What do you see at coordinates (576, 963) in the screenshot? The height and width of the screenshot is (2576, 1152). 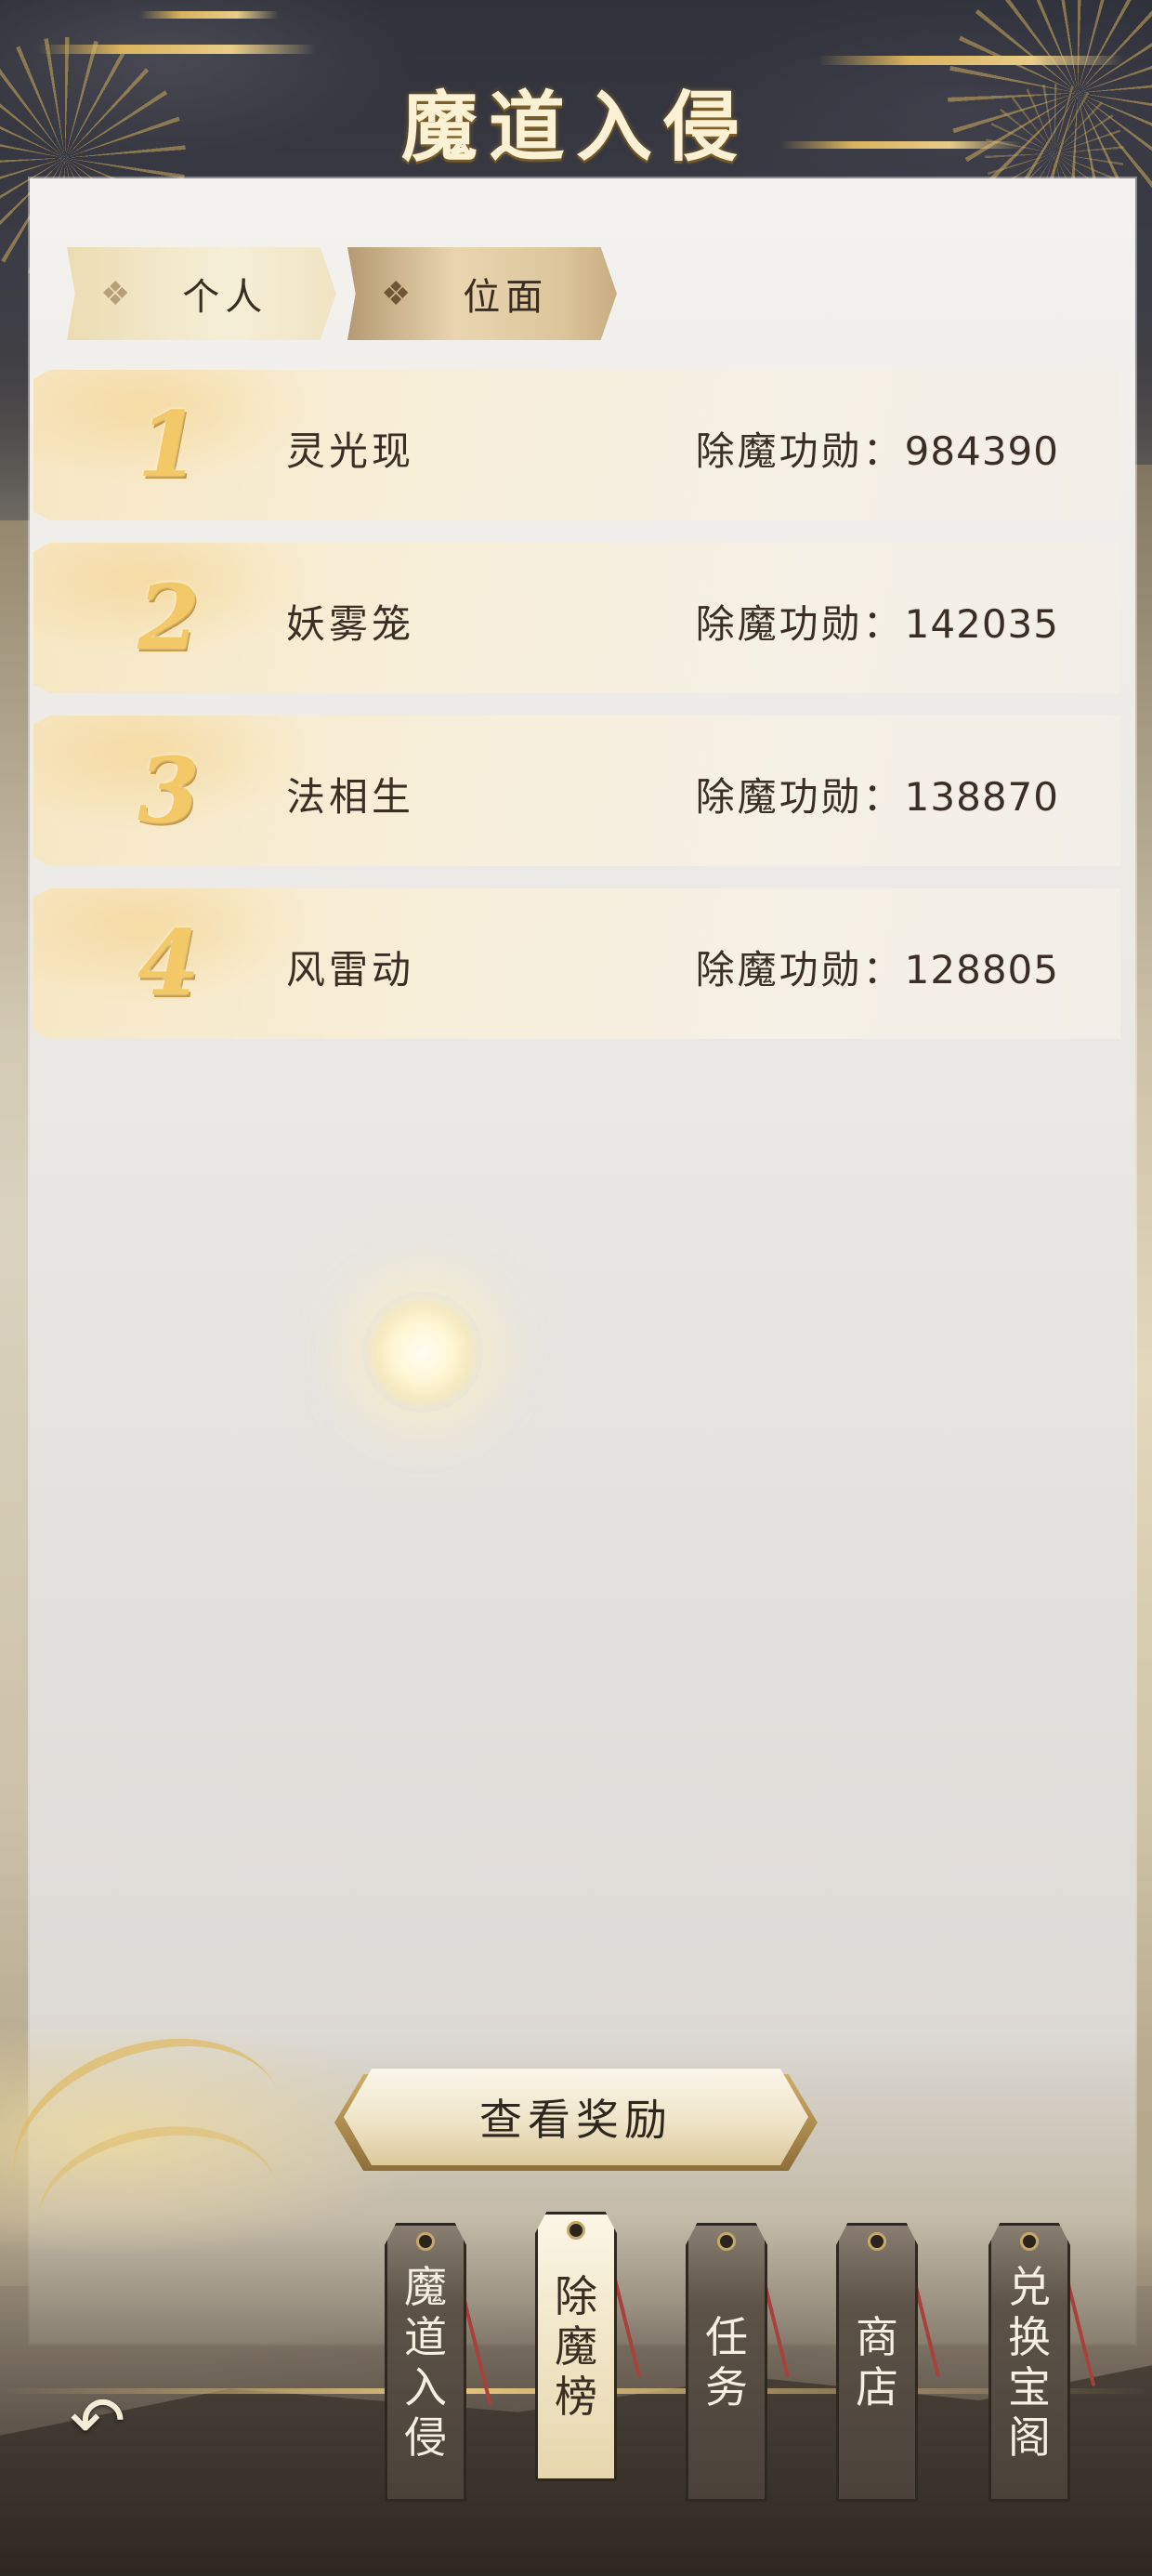 I see `leaderboard-row: 4 风雷动 除魔功勋：128805` at bounding box center [576, 963].